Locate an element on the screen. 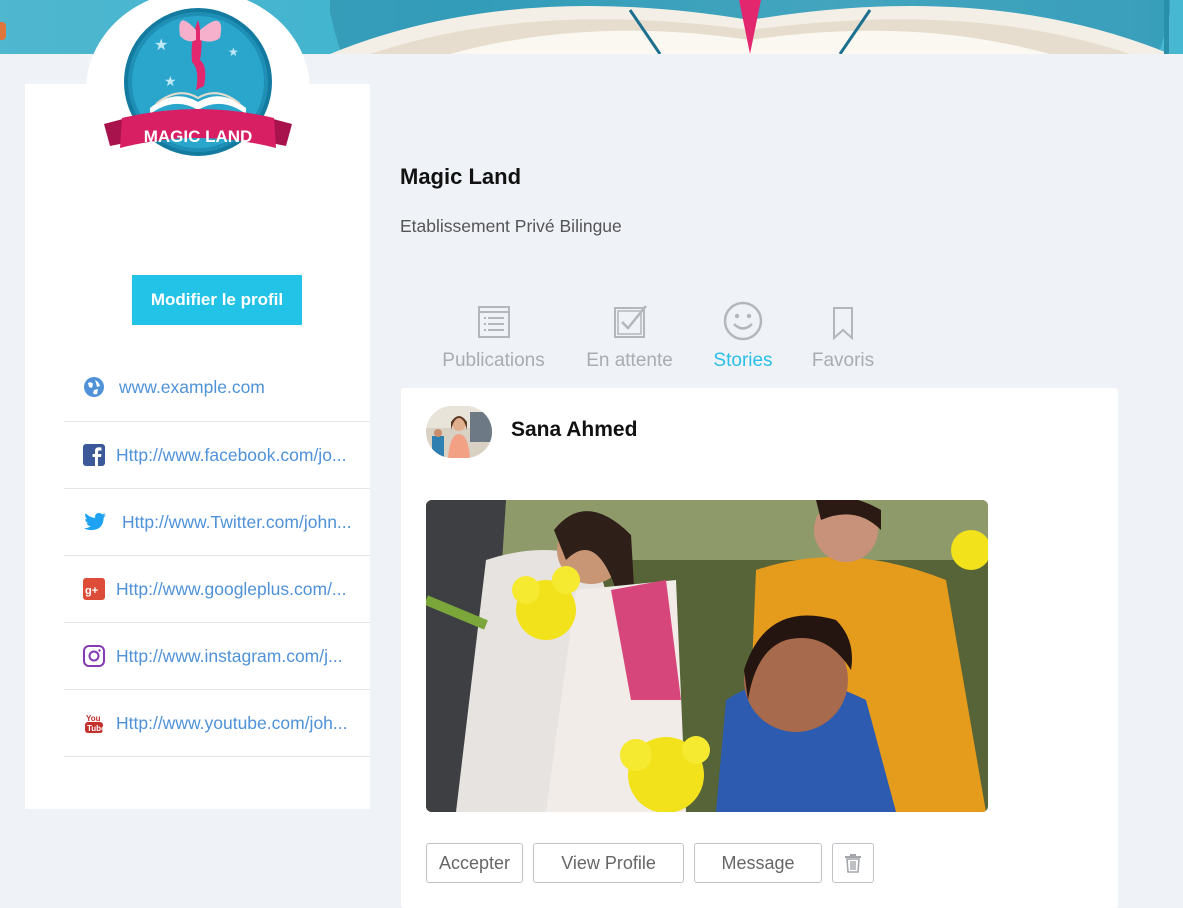 Image resolution: width=1183 pixels, height=908 pixels. tab-en-attente: En attente is located at coordinates (629, 336).